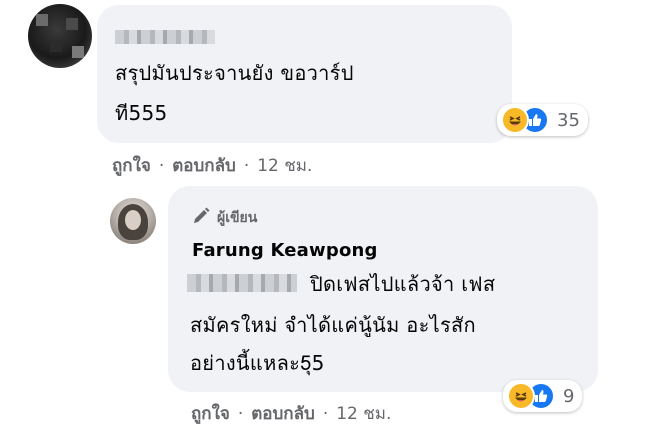 The image size is (650, 436). What do you see at coordinates (569, 396) in the screenshot?
I see `reaction-count: 9` at bounding box center [569, 396].